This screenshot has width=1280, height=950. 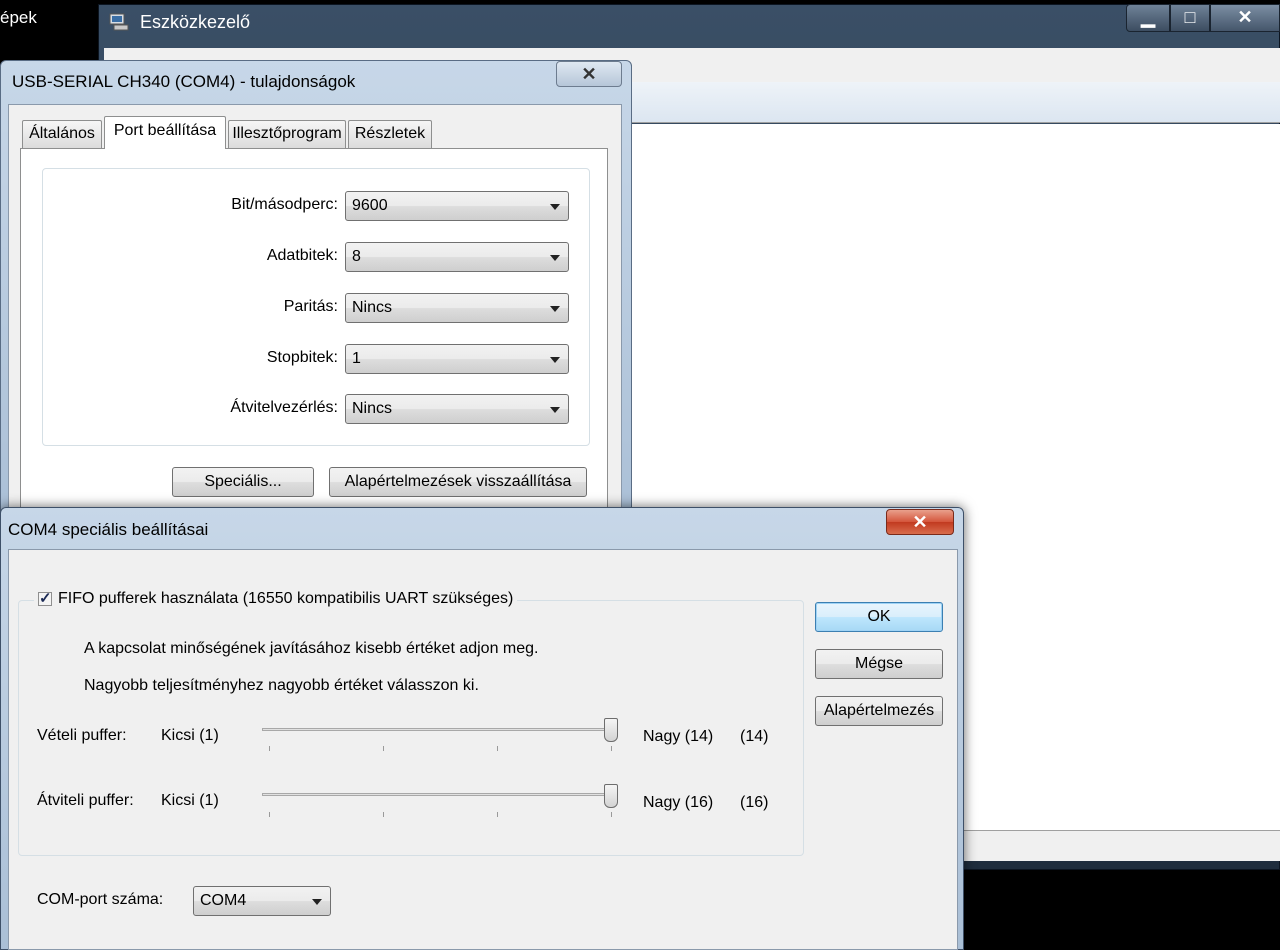 What do you see at coordinates (18, 18) in the screenshot?
I see `desktop-icon-label: épek` at bounding box center [18, 18].